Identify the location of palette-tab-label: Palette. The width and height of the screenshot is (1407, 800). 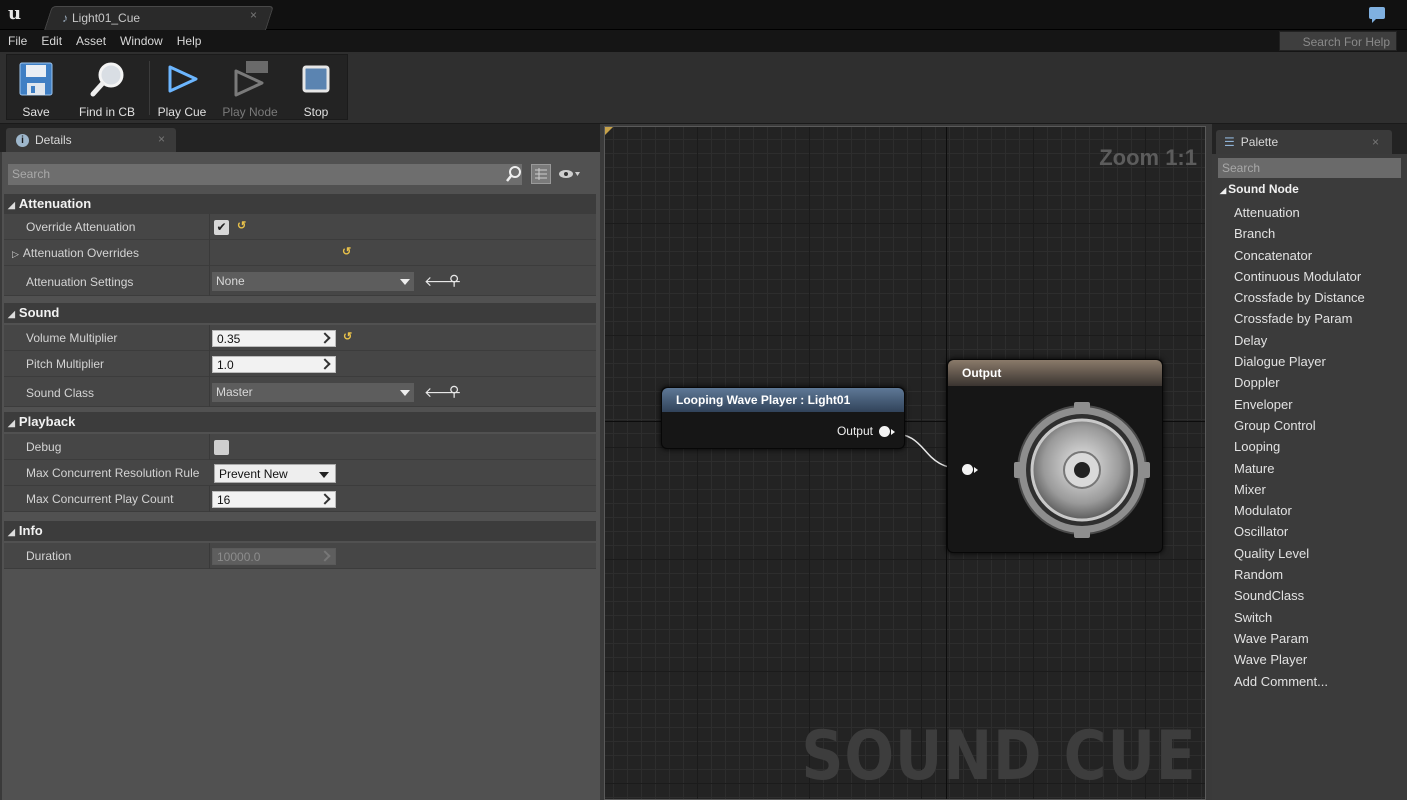
(1259, 142).